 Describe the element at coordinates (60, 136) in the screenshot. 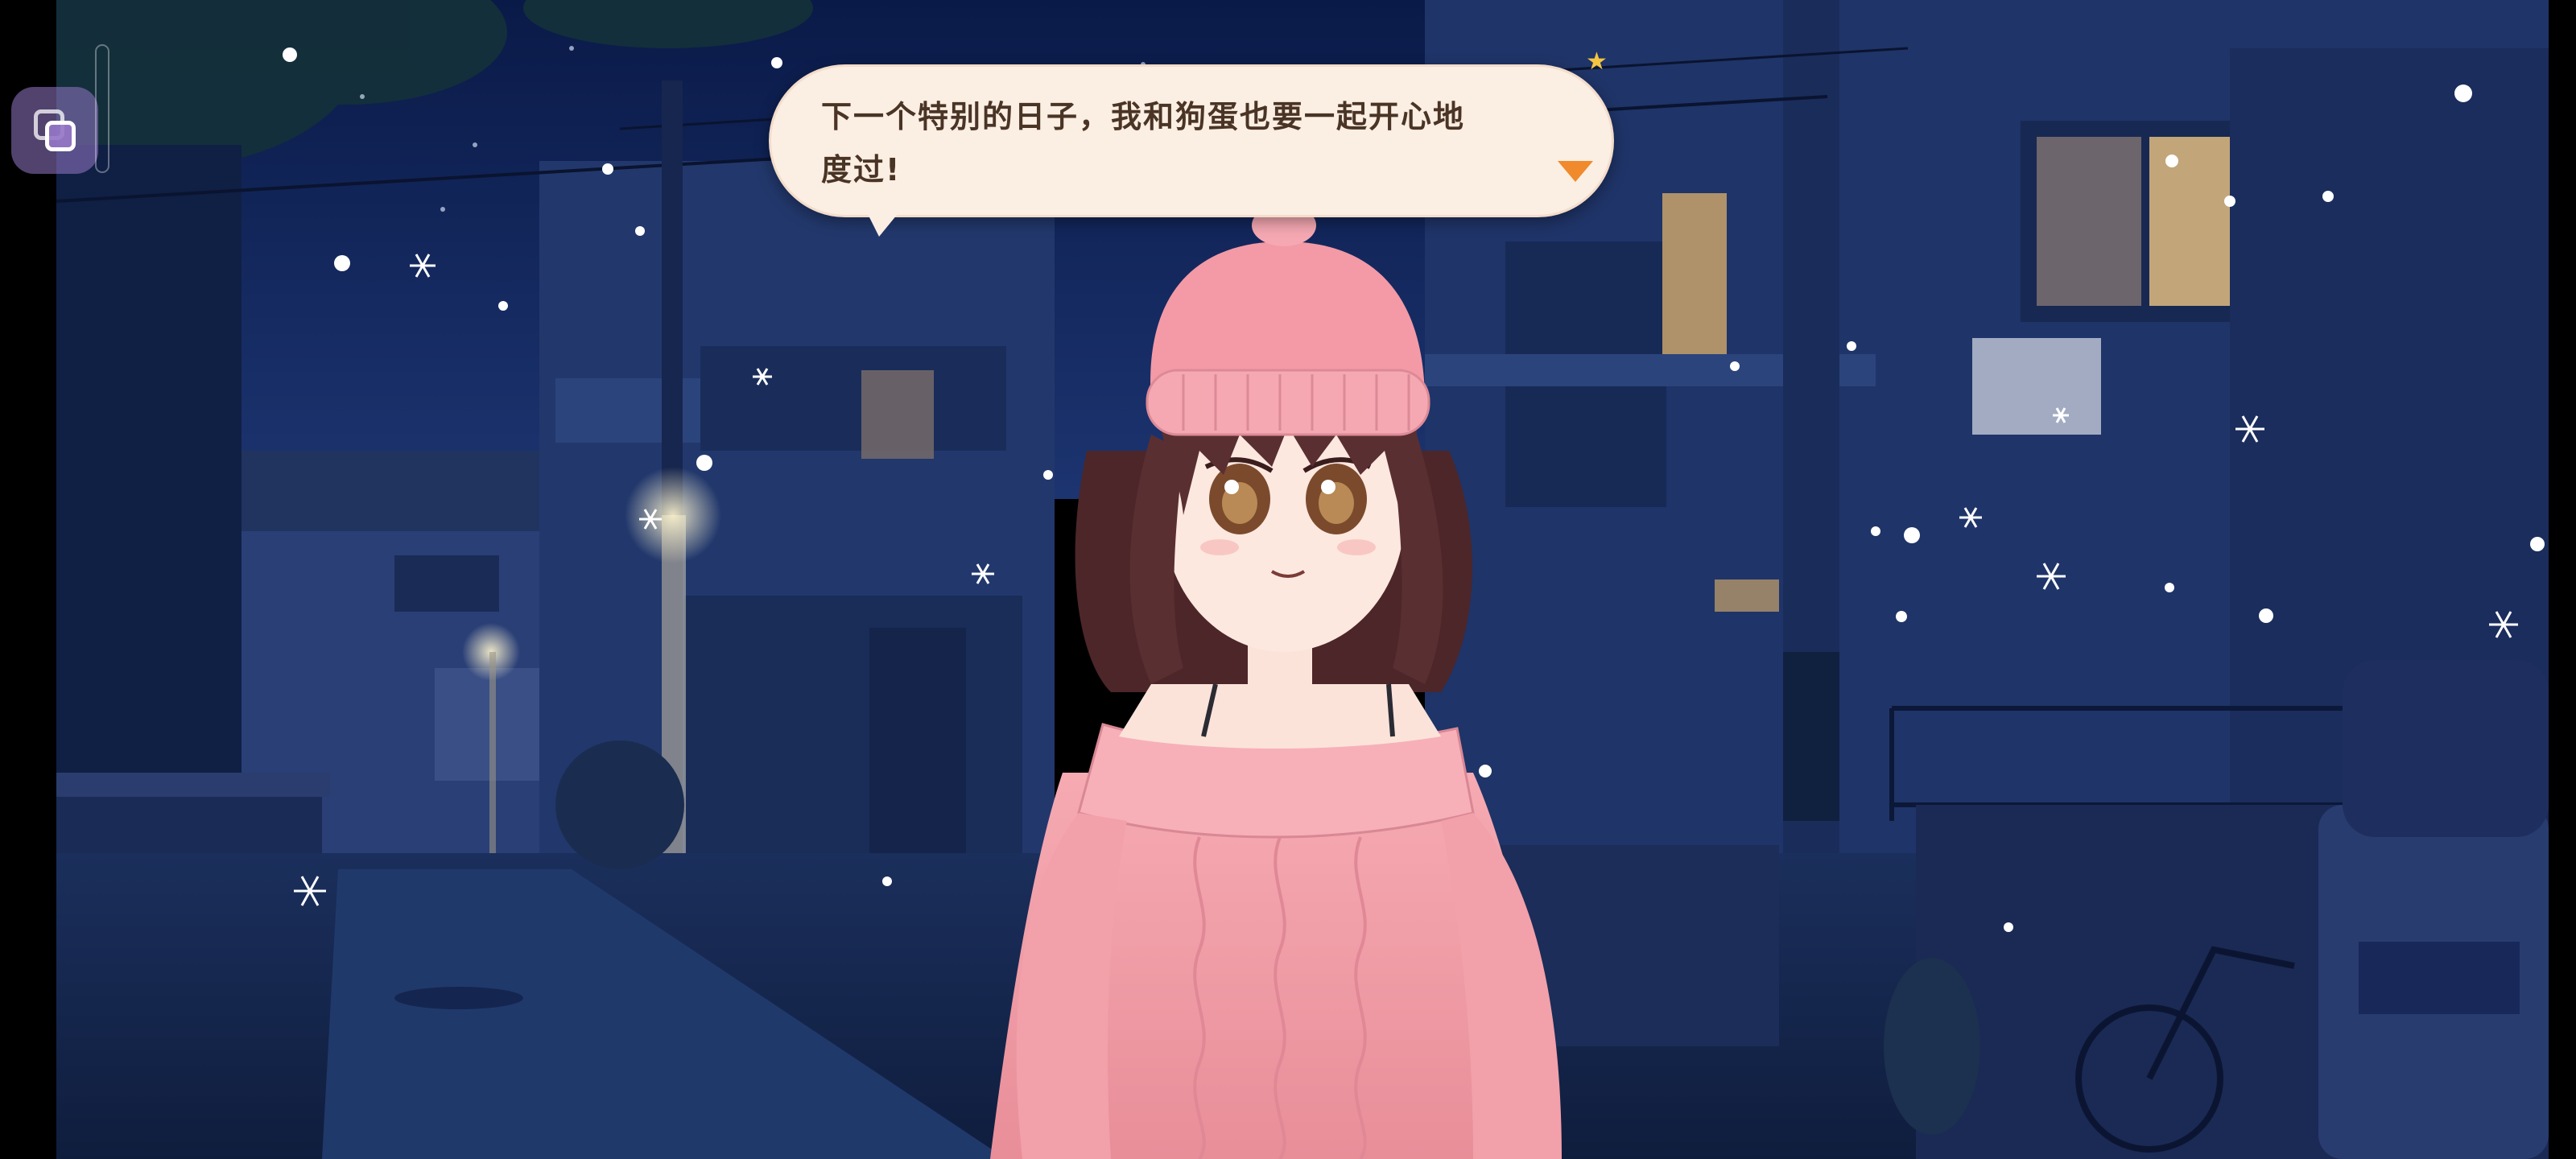

I see `layers-icon-front` at that location.